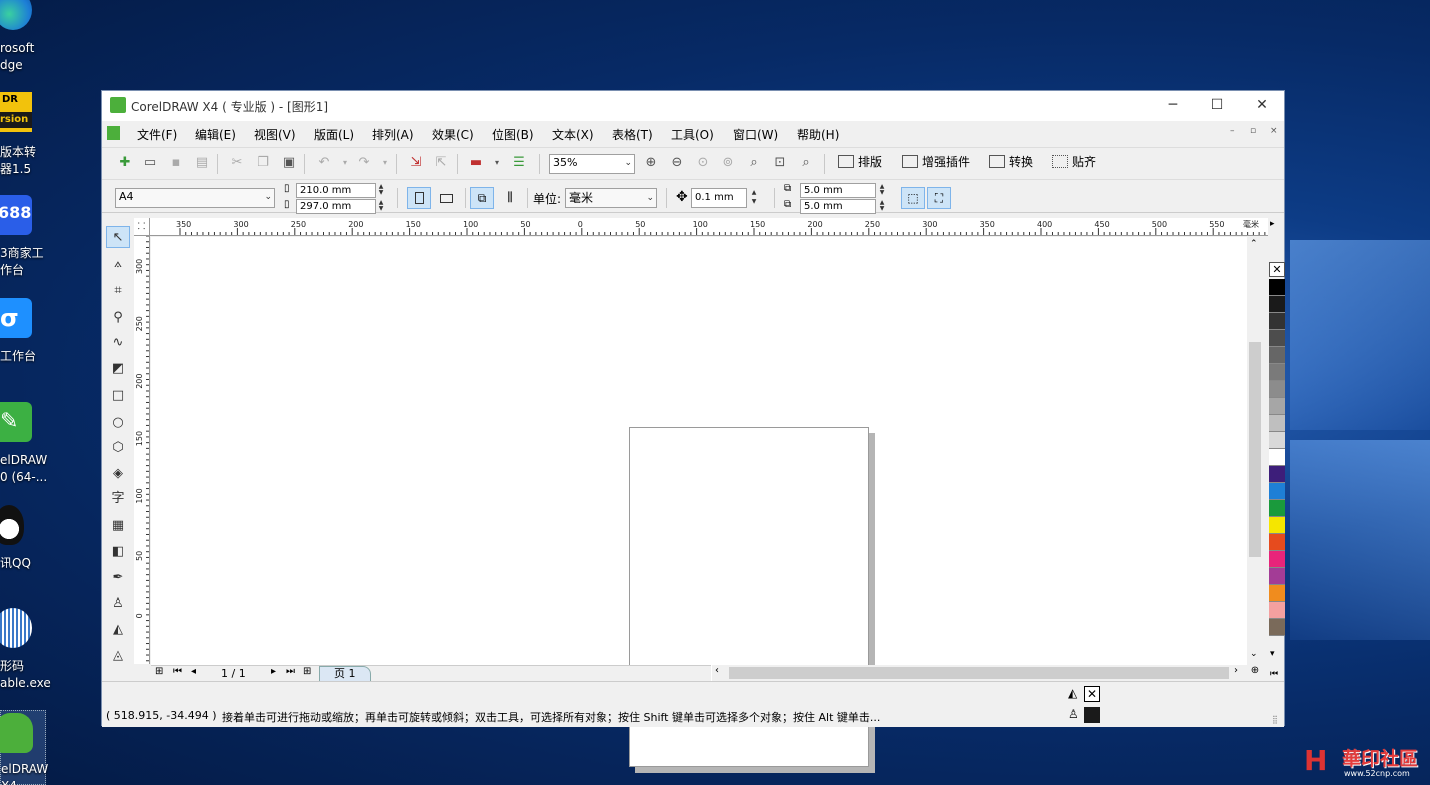  Describe the element at coordinates (510, 198) in the screenshot. I see `current-page-icon: ⫼` at that location.